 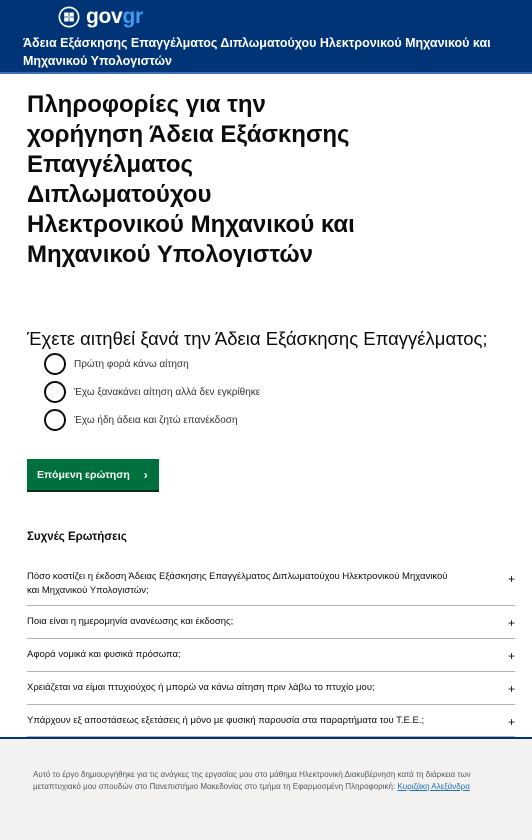 I want to click on radio-label: Πρώτη φορά κάνω αίτηση, so click(x=131, y=364).